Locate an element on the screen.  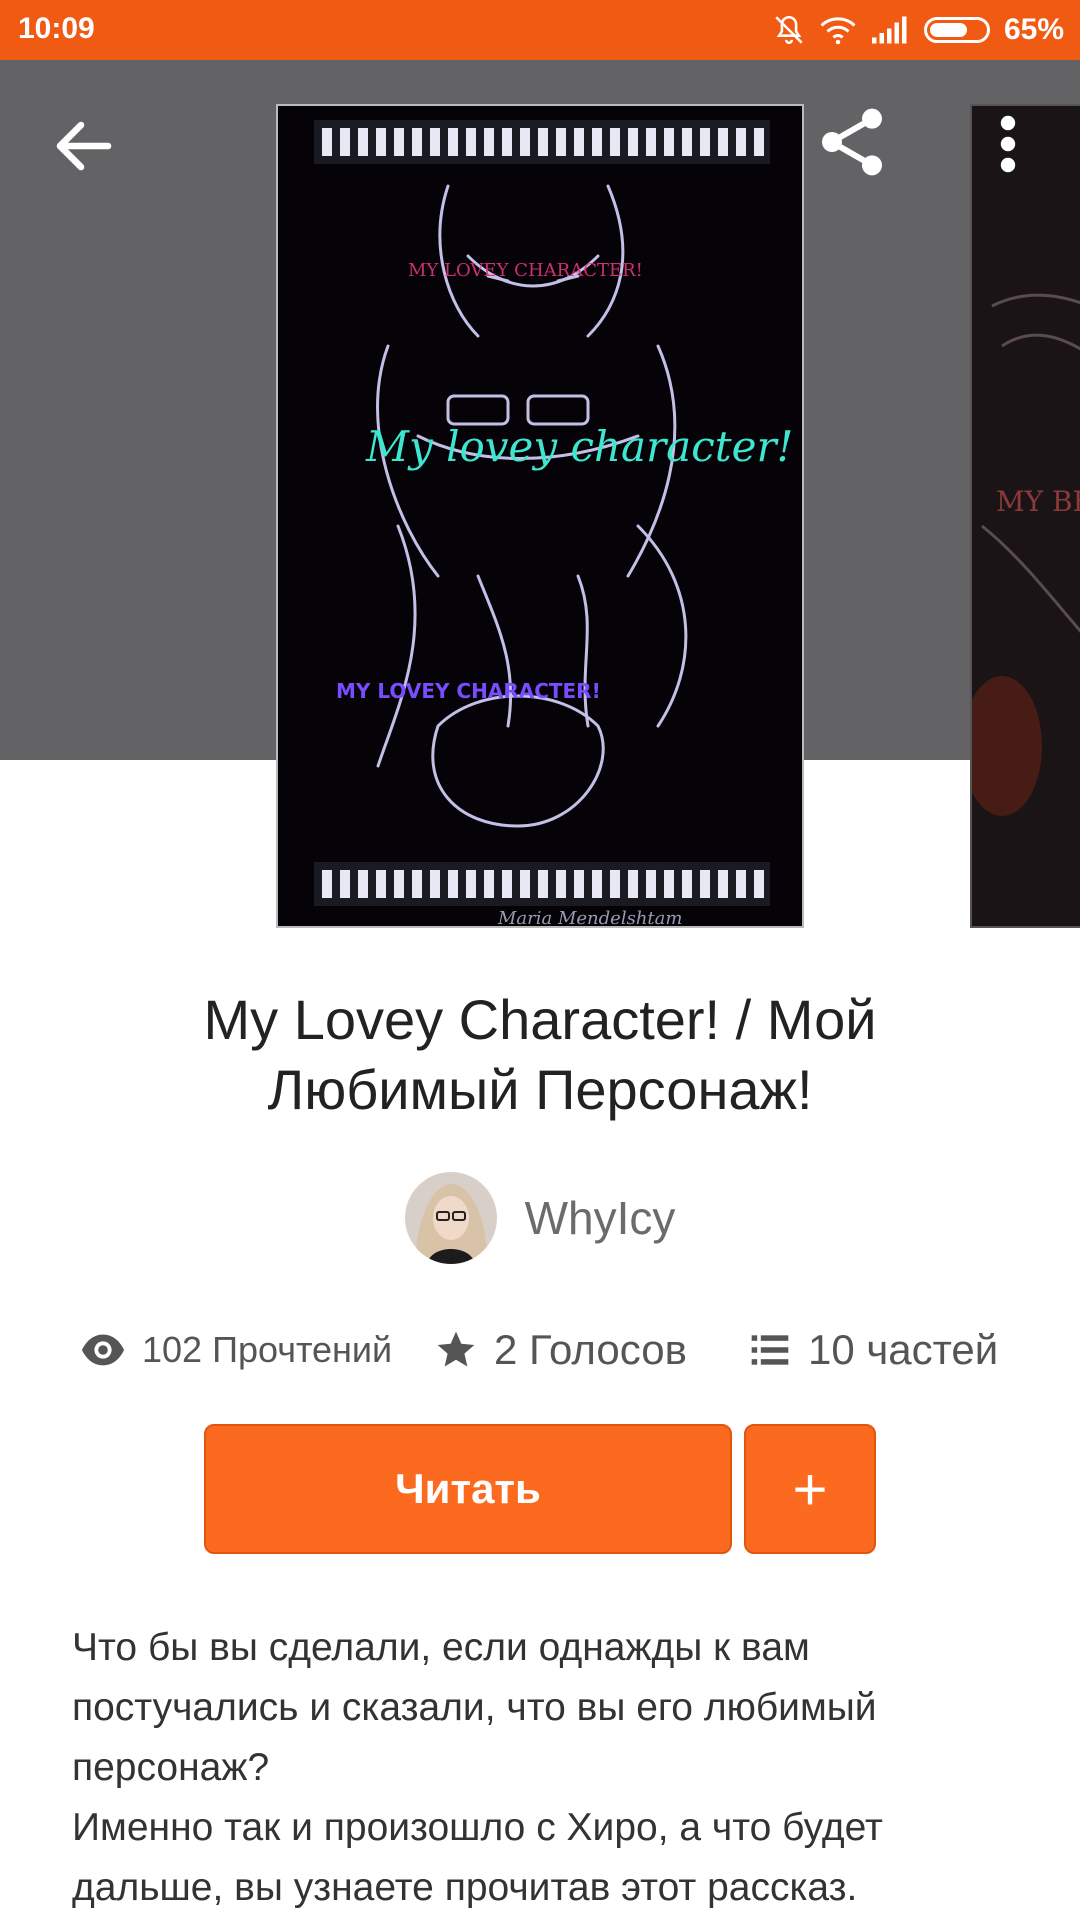
read-button: Читать is located at coordinates (468, 1489).